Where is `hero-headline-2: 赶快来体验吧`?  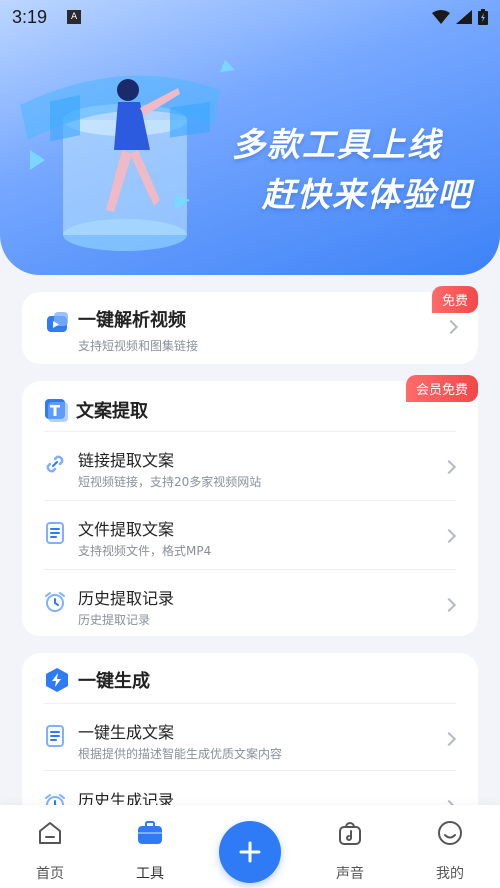
hero-headline-2: 赶快来体验吧 is located at coordinates (367, 194).